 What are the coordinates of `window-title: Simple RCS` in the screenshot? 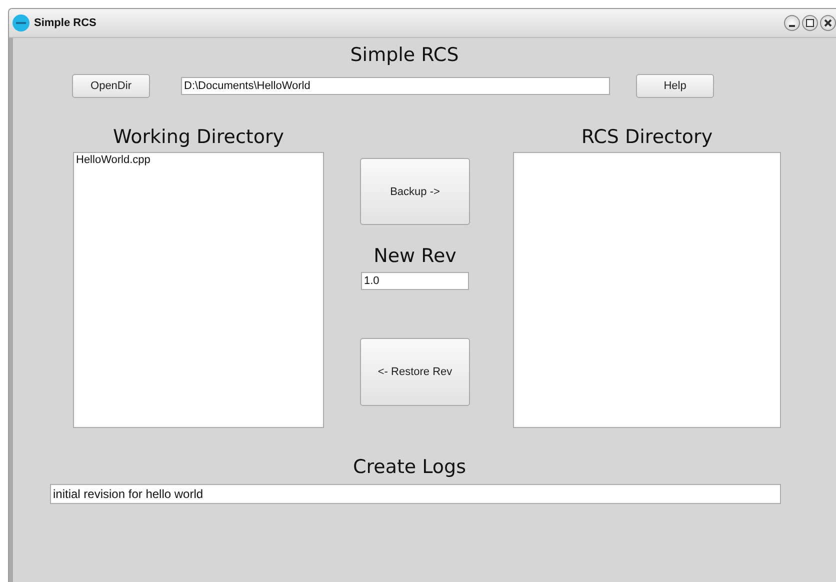 It's located at (66, 23).